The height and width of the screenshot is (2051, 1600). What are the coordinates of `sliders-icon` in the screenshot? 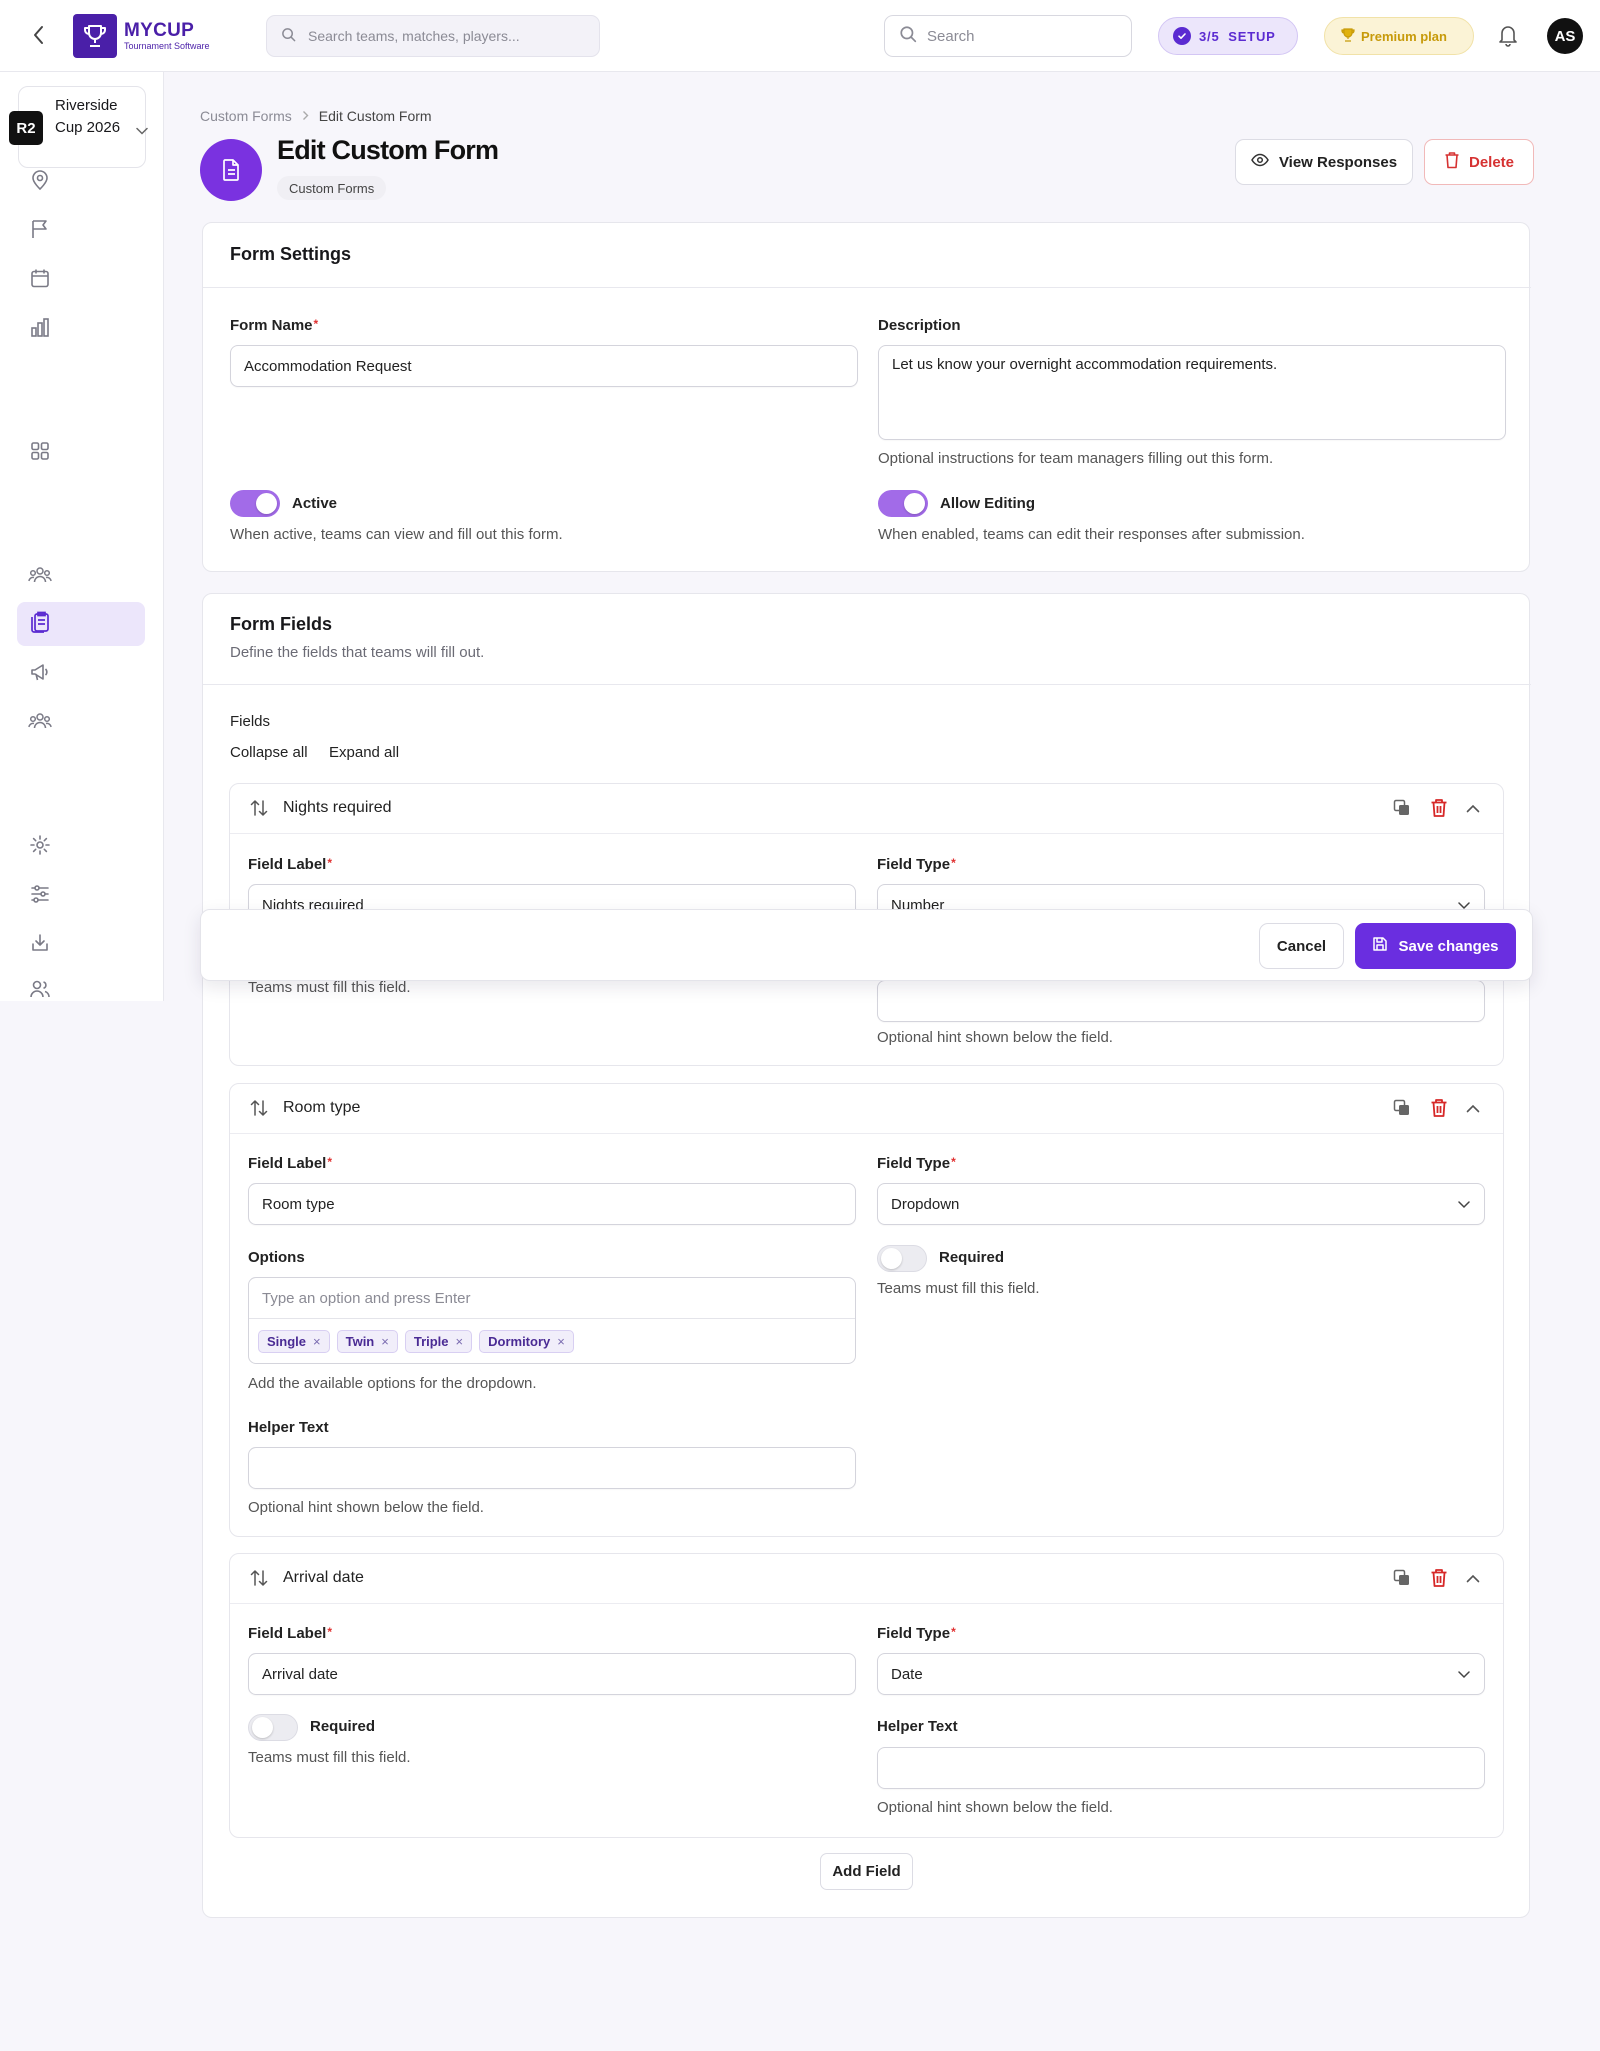 It's located at (40, 894).